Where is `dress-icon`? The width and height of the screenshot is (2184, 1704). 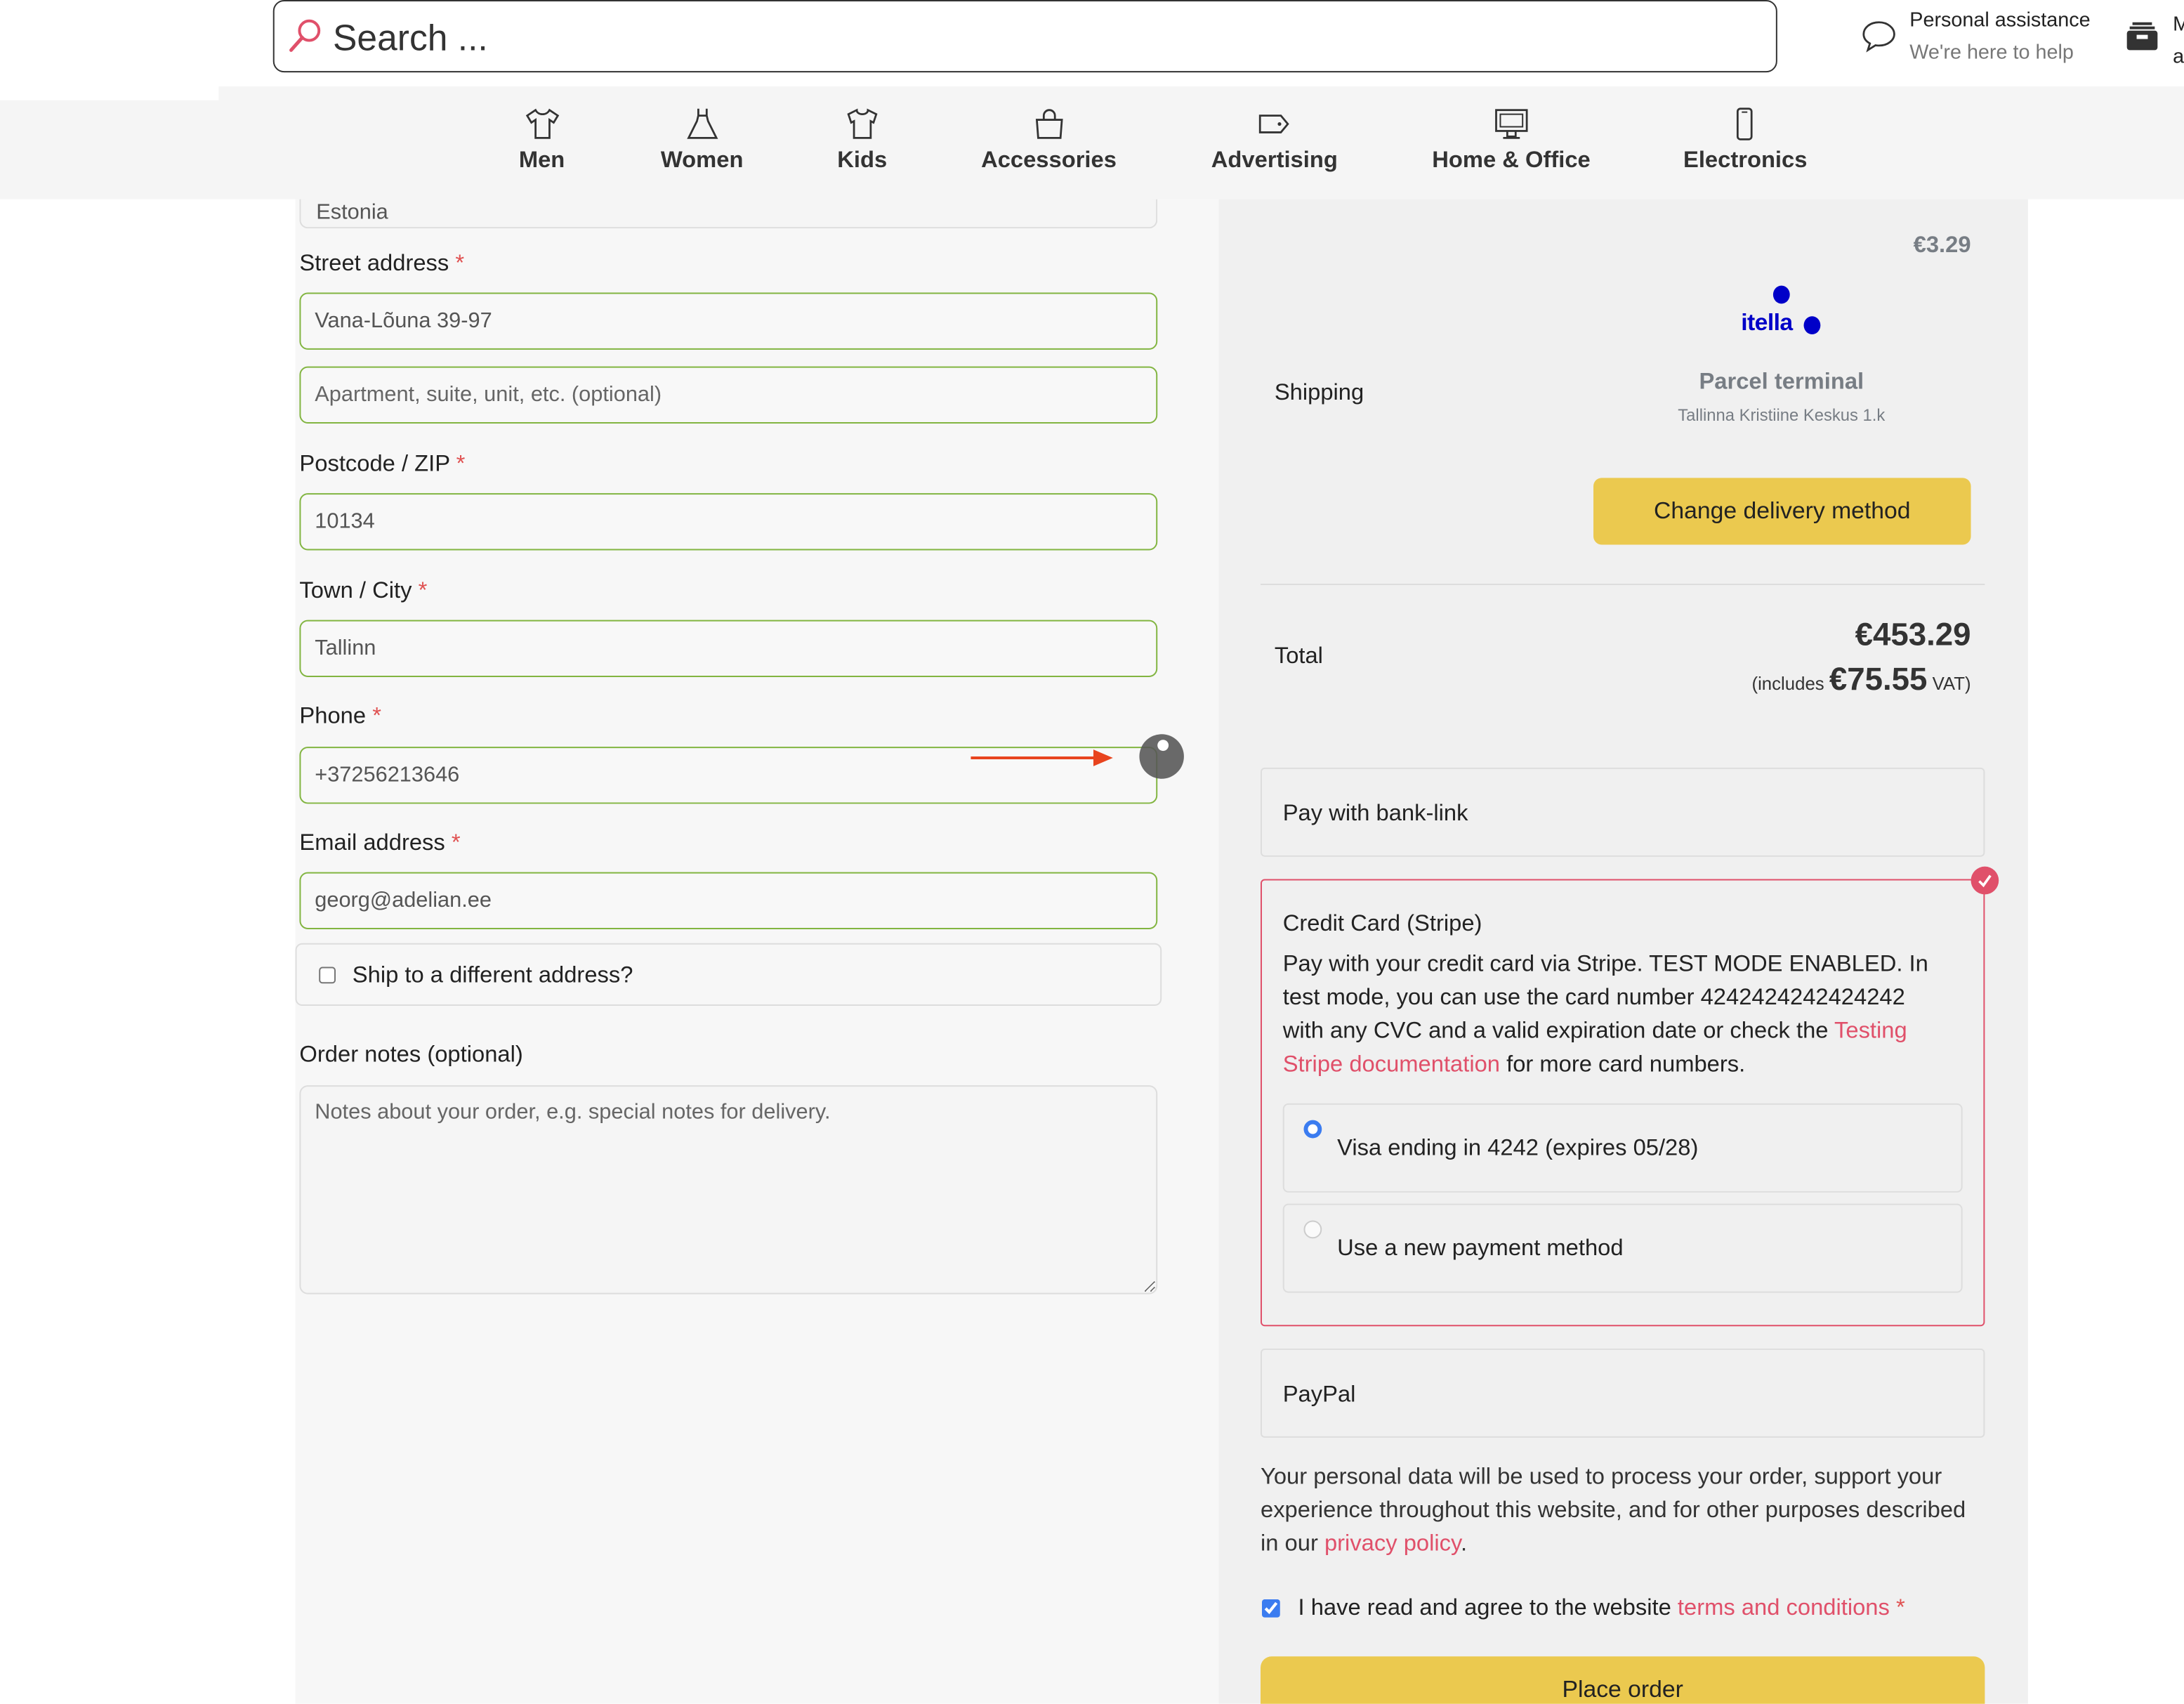
dress-icon is located at coordinates (702, 124).